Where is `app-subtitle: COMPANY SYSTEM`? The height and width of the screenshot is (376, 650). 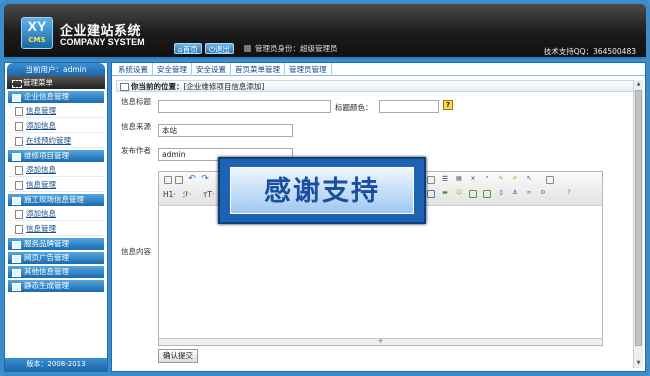
app-subtitle: COMPANY SYSTEM is located at coordinates (102, 42).